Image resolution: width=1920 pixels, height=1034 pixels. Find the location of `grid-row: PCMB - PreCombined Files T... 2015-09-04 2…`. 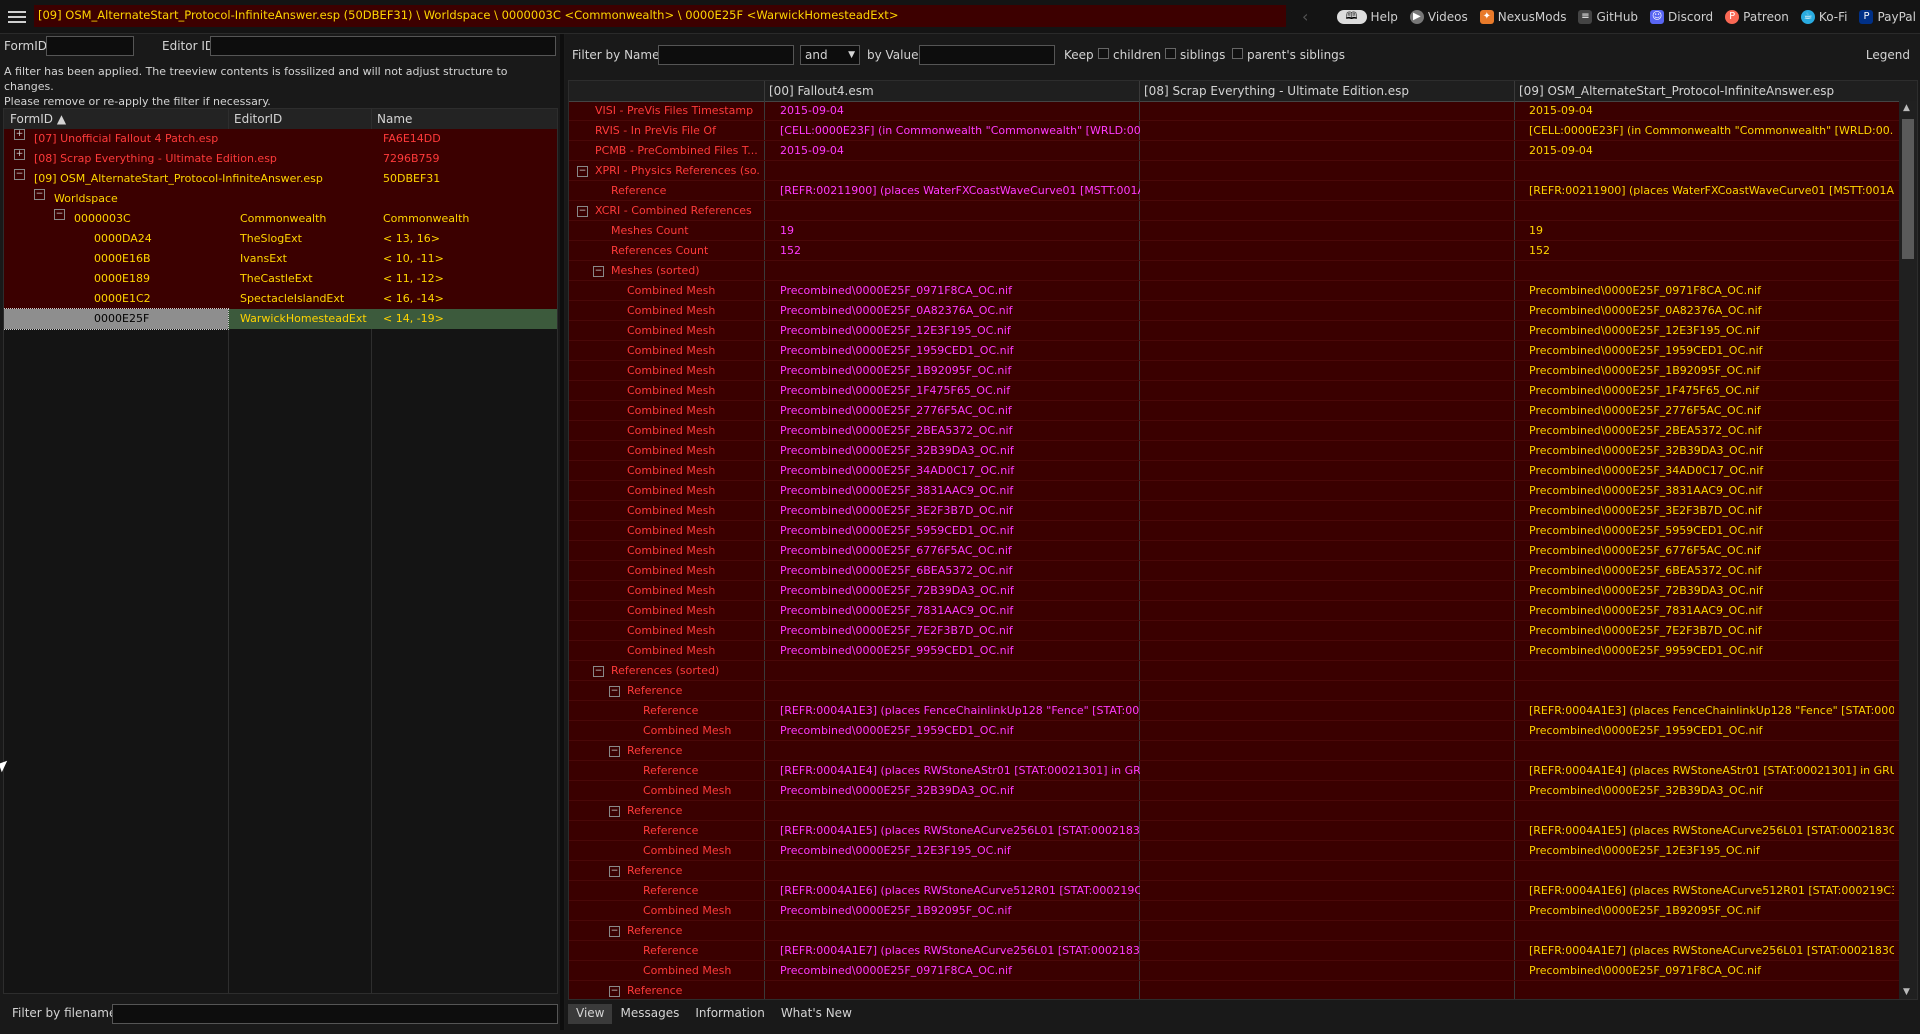

grid-row: PCMB - PreCombined Files T... 2015-09-04 2… is located at coordinates (1234, 151).